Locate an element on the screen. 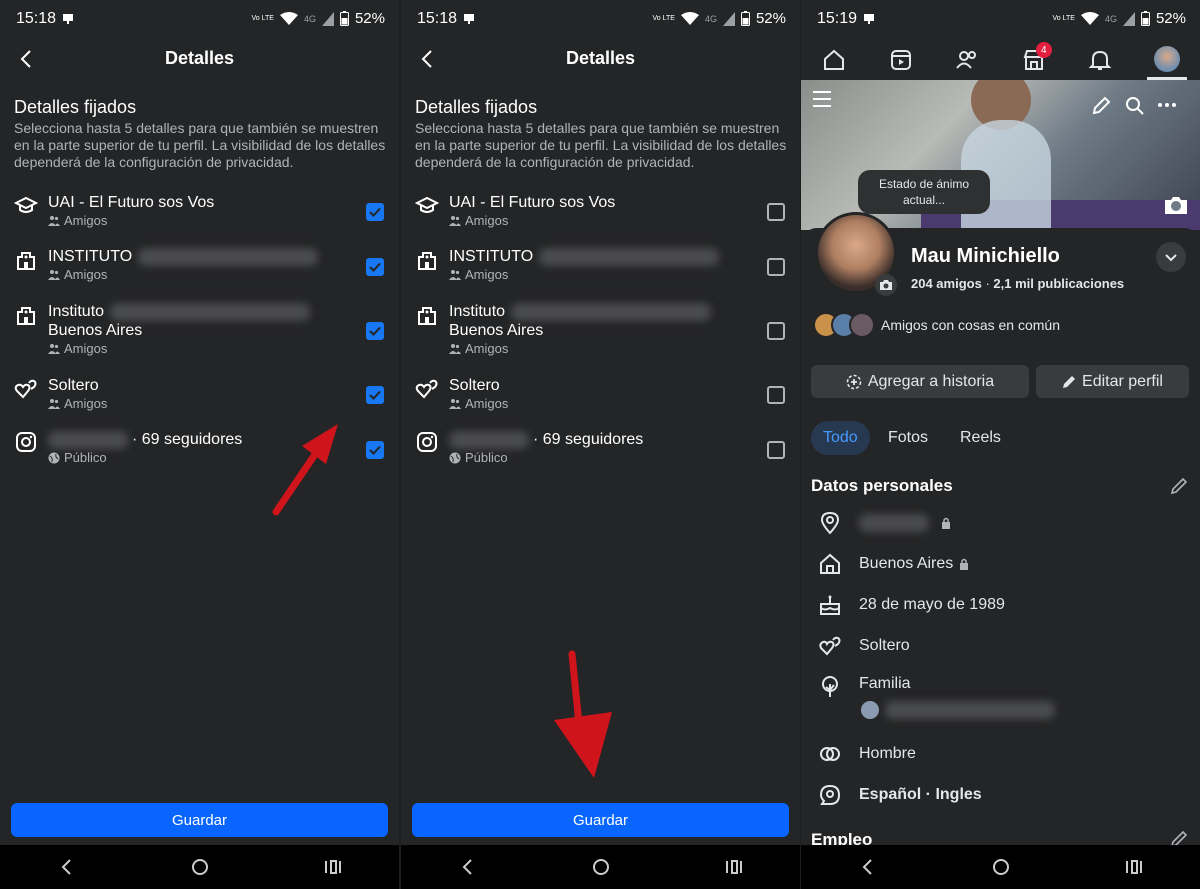 The width and height of the screenshot is (1200, 889). page-title: Detalles is located at coordinates (600, 58).